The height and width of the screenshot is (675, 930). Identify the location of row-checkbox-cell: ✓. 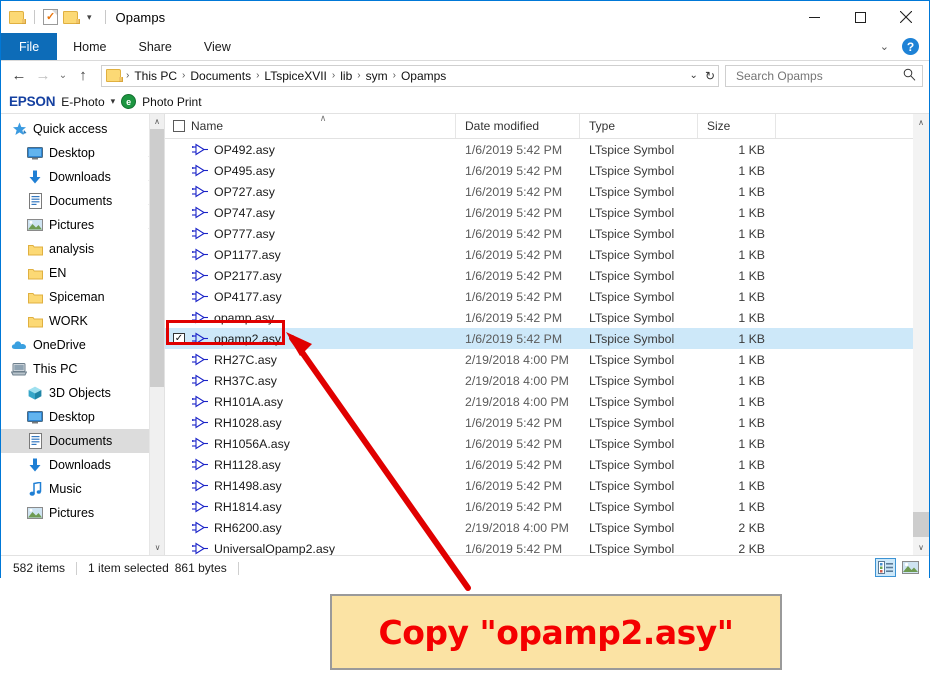
(178, 338).